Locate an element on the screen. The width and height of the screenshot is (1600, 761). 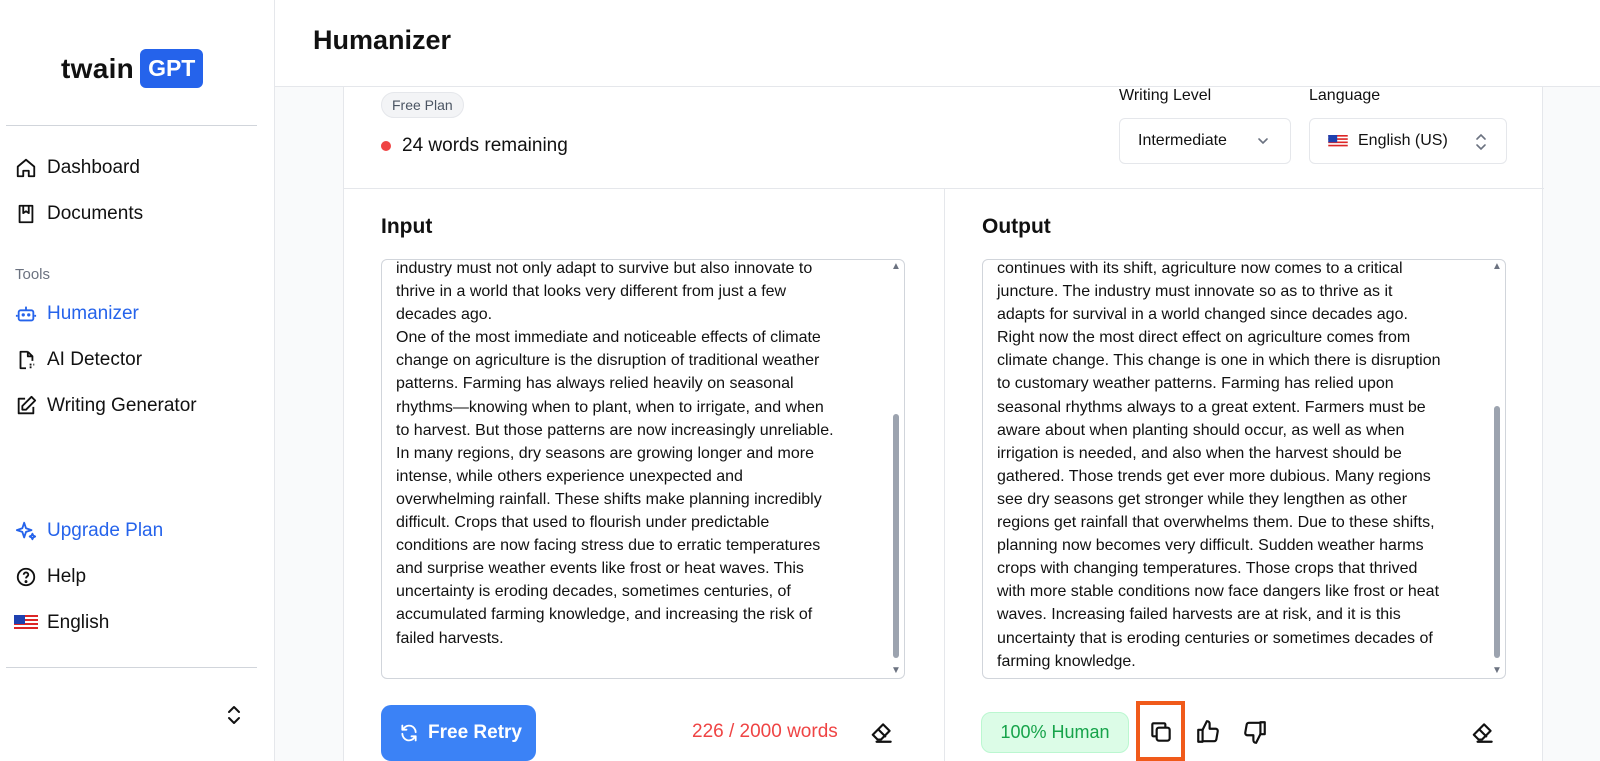
logo-text: twain is located at coordinates (98, 68).